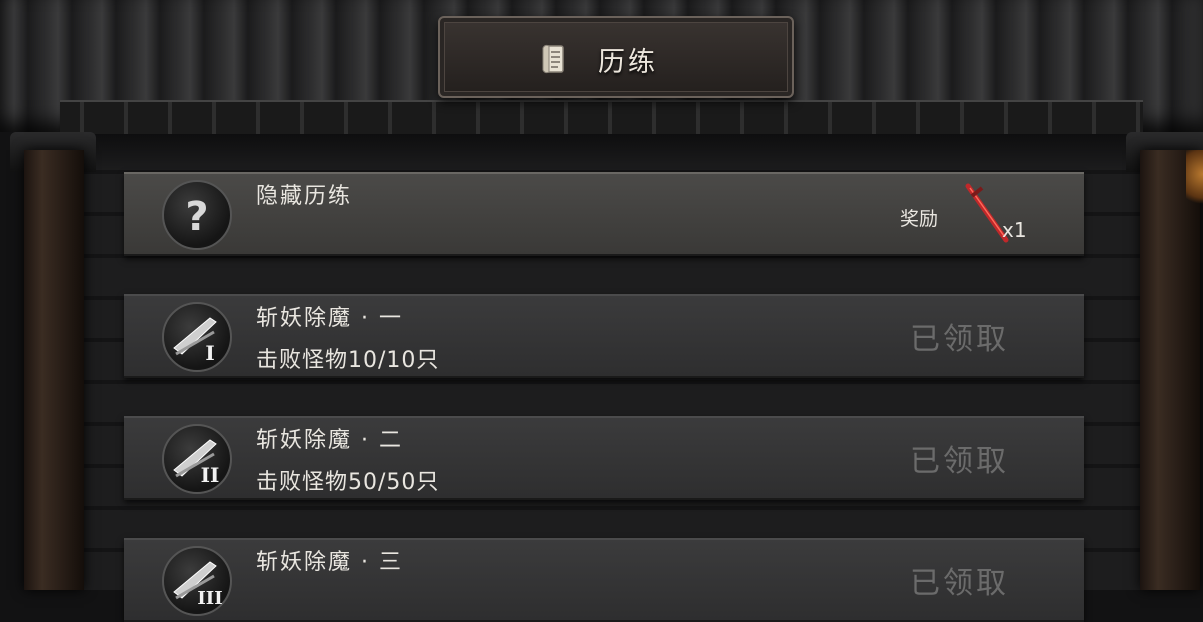  What do you see at coordinates (1170, 370) in the screenshot?
I see `pillar-right` at bounding box center [1170, 370].